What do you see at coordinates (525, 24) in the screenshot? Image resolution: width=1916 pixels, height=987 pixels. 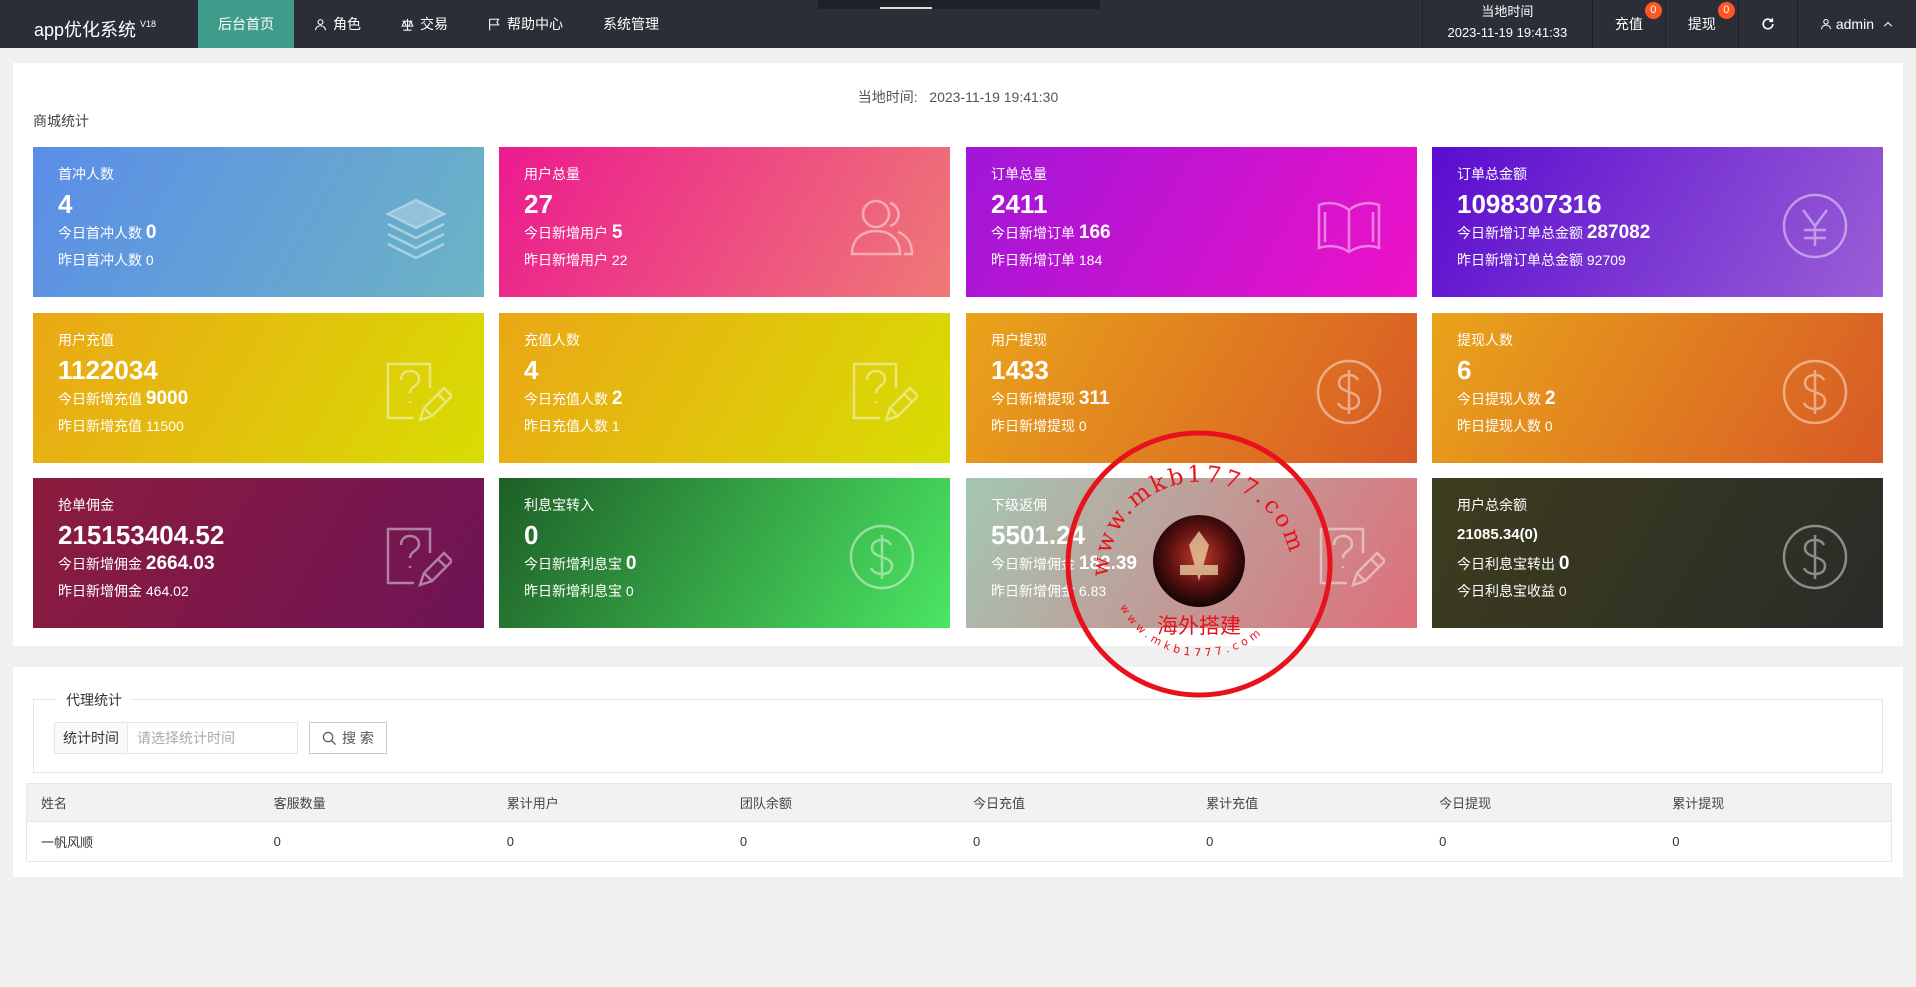 I see `nav-help: 帮助中心` at bounding box center [525, 24].